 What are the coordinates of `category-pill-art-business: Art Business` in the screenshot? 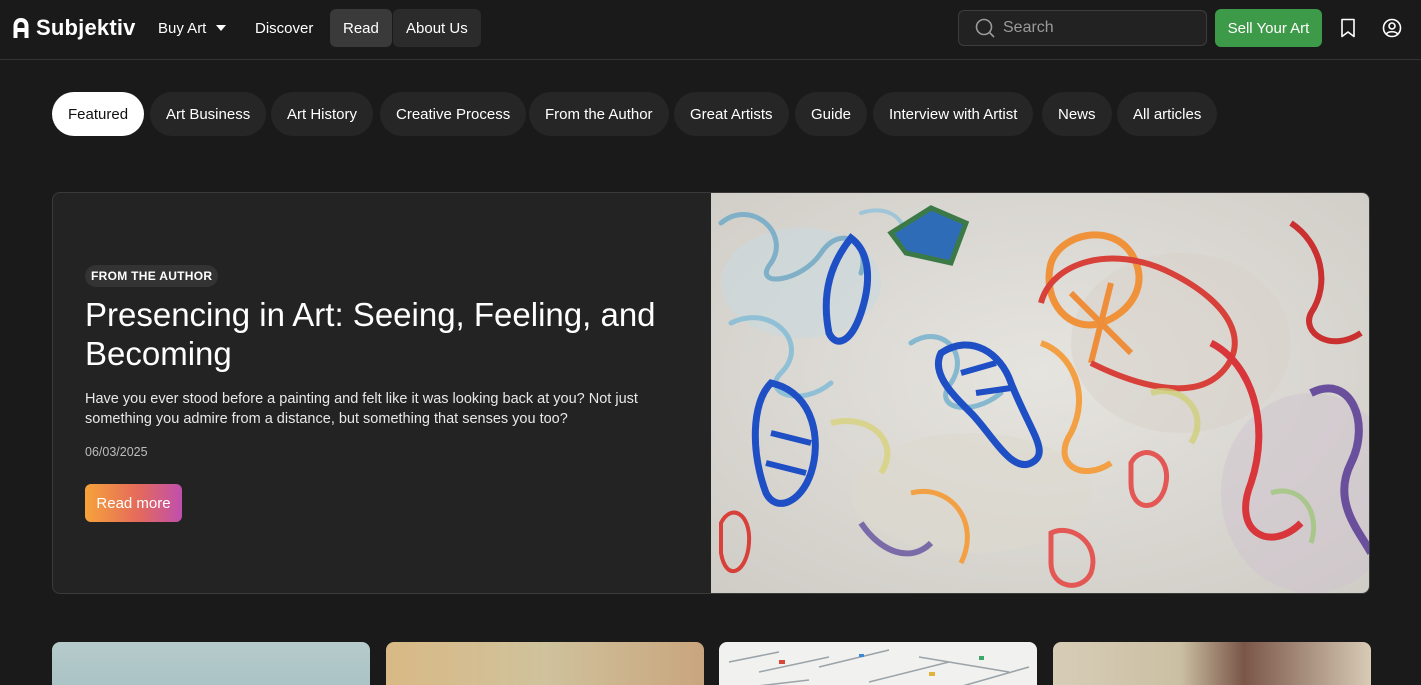 It's located at (208, 114).